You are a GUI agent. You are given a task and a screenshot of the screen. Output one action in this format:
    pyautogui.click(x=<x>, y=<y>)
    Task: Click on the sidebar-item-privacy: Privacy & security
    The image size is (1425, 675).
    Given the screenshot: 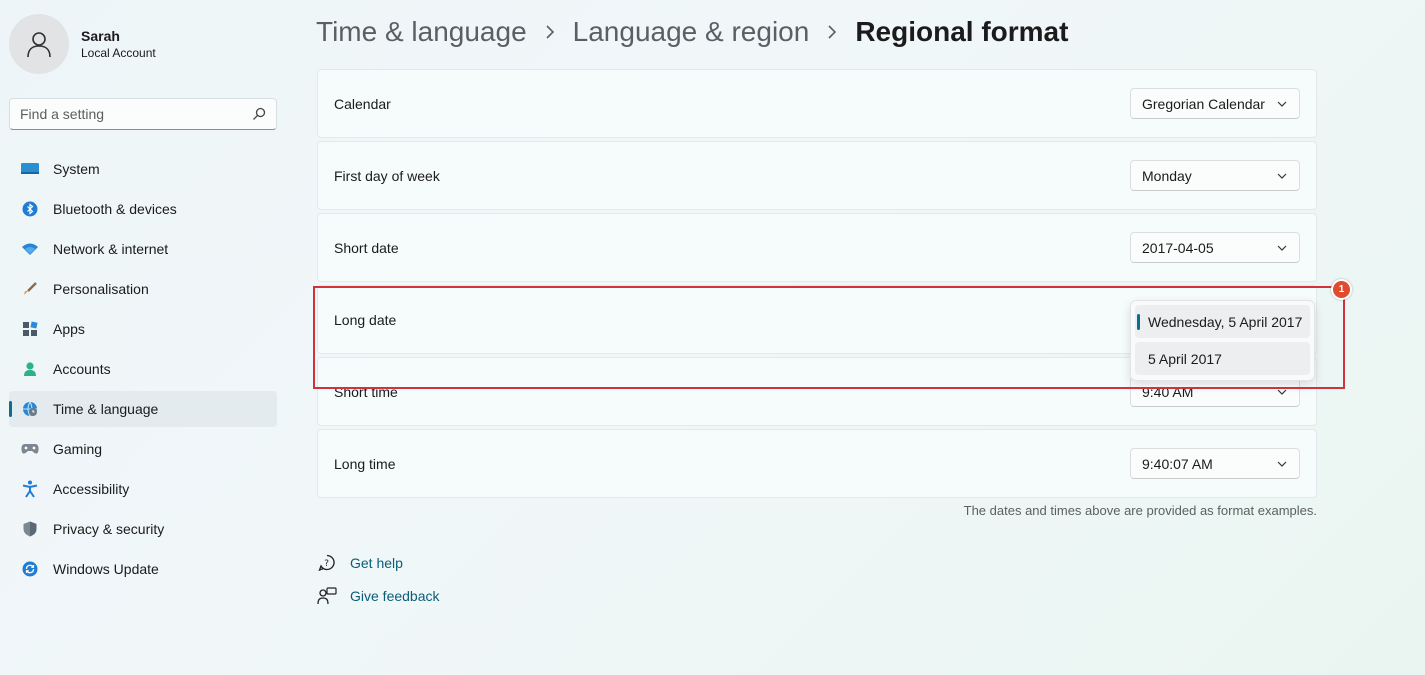 What is the action you would take?
    pyautogui.click(x=143, y=529)
    